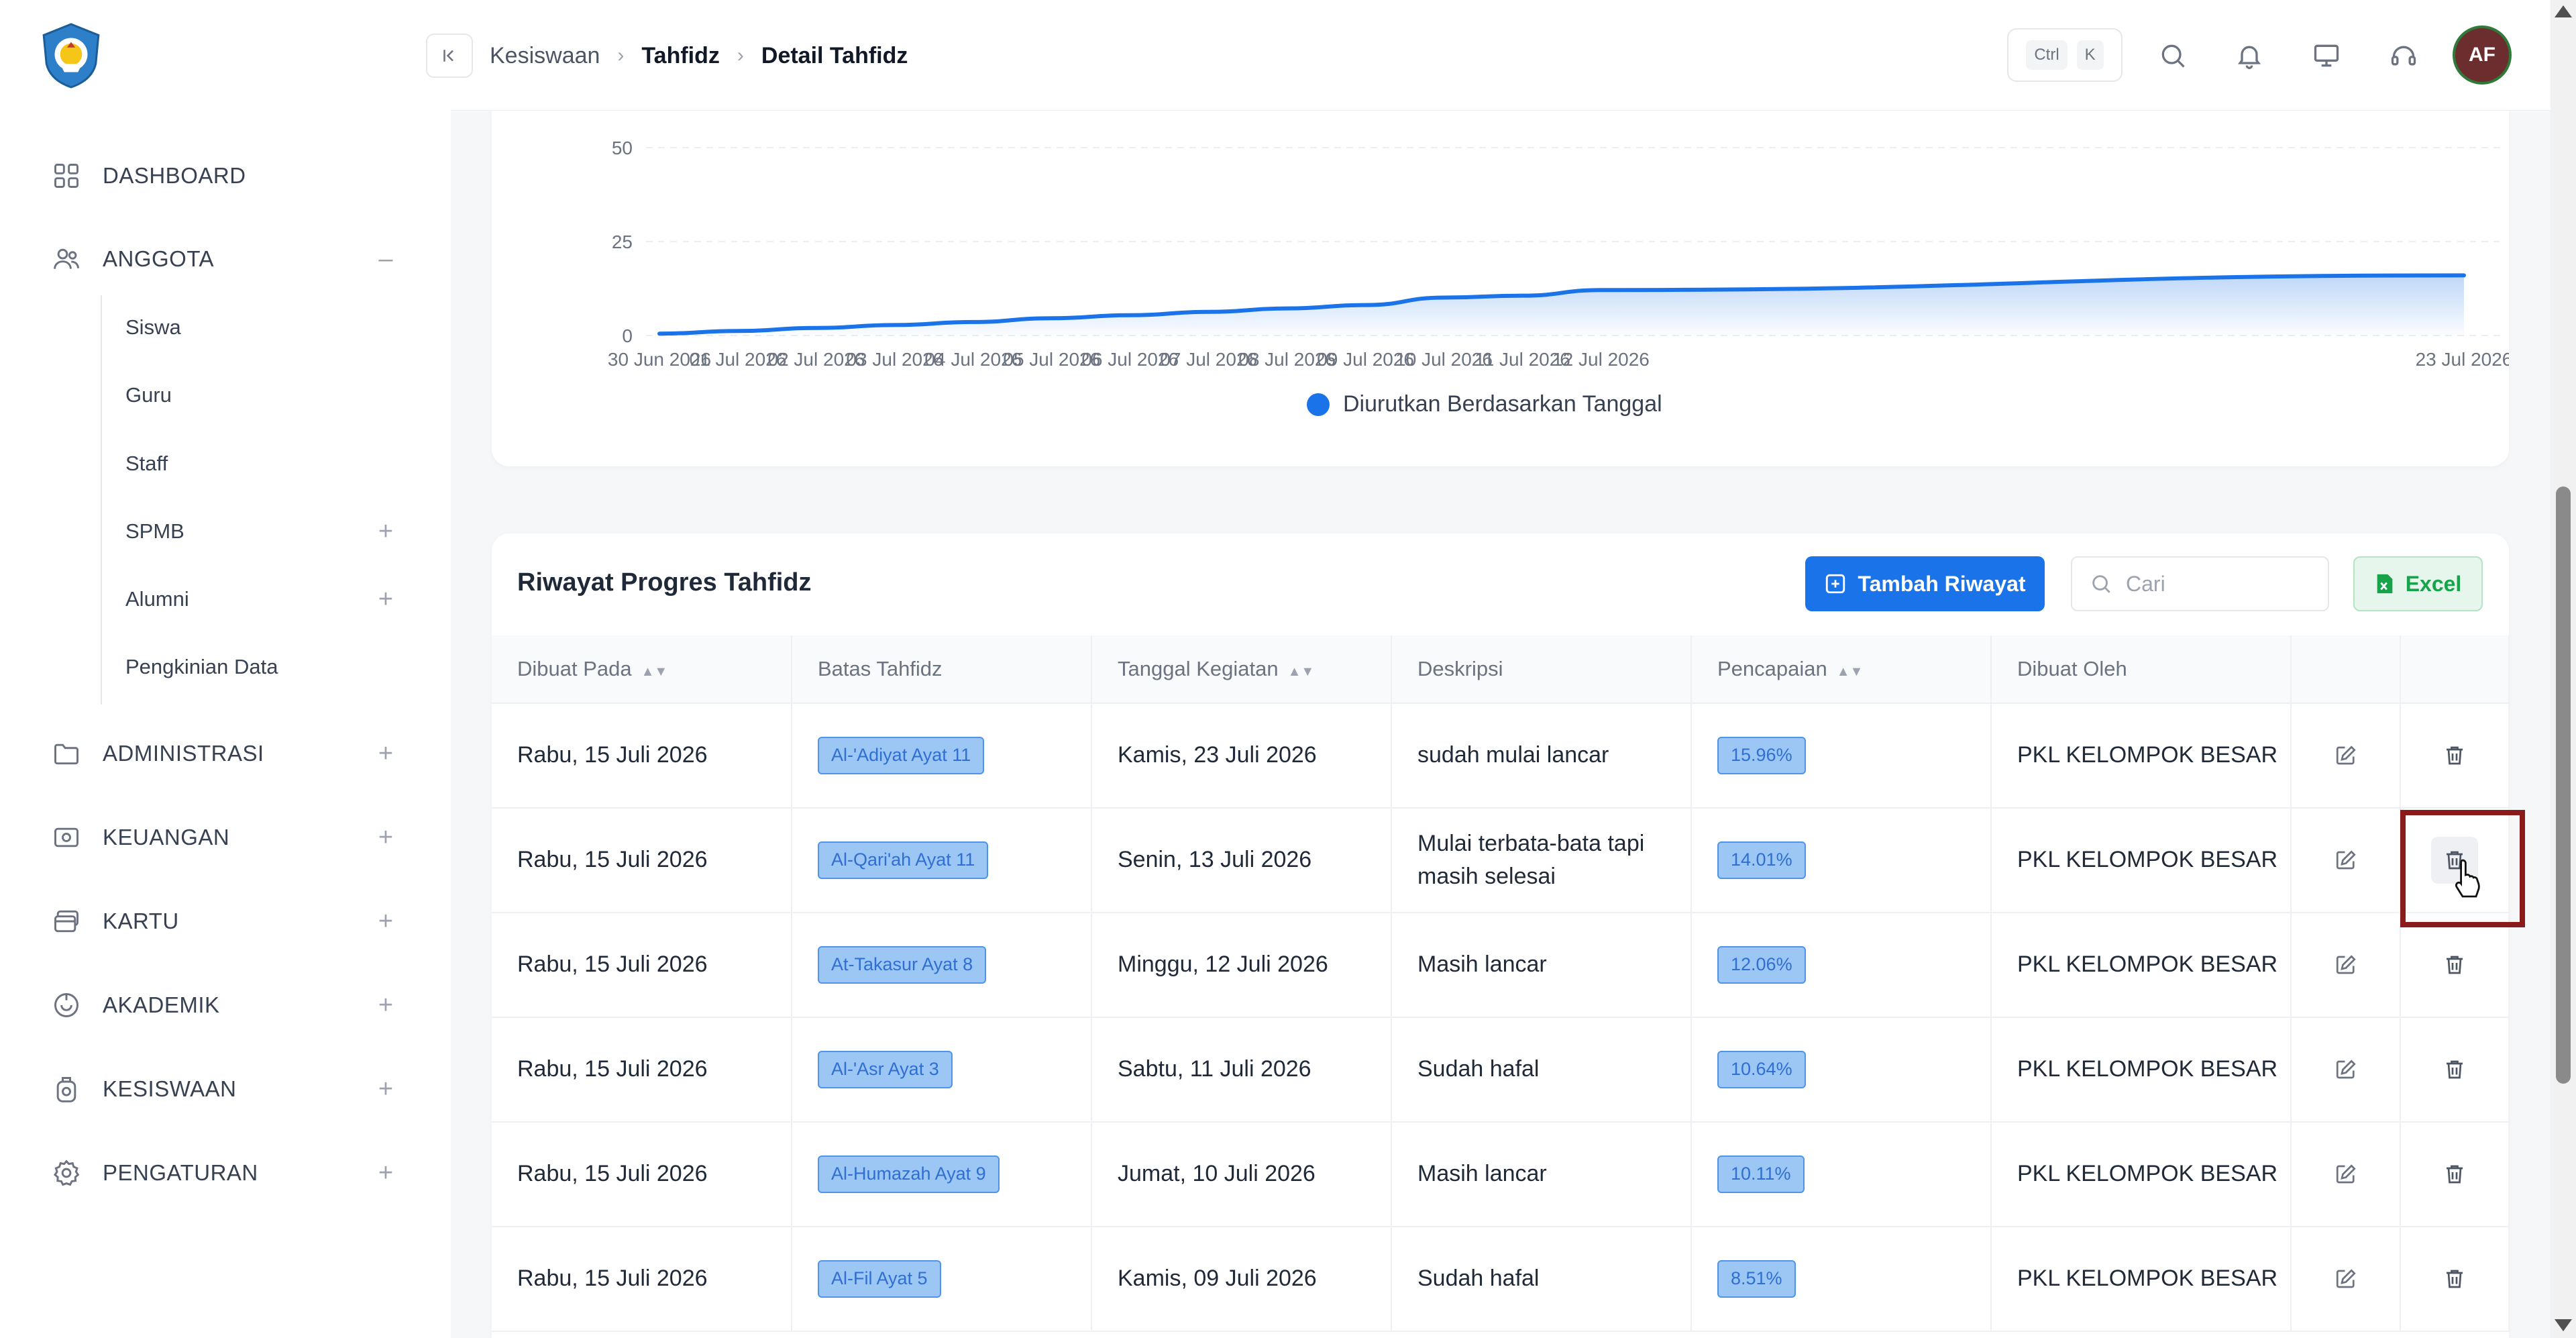  I want to click on command-palette-shortcut: Ctrl K, so click(2065, 55).